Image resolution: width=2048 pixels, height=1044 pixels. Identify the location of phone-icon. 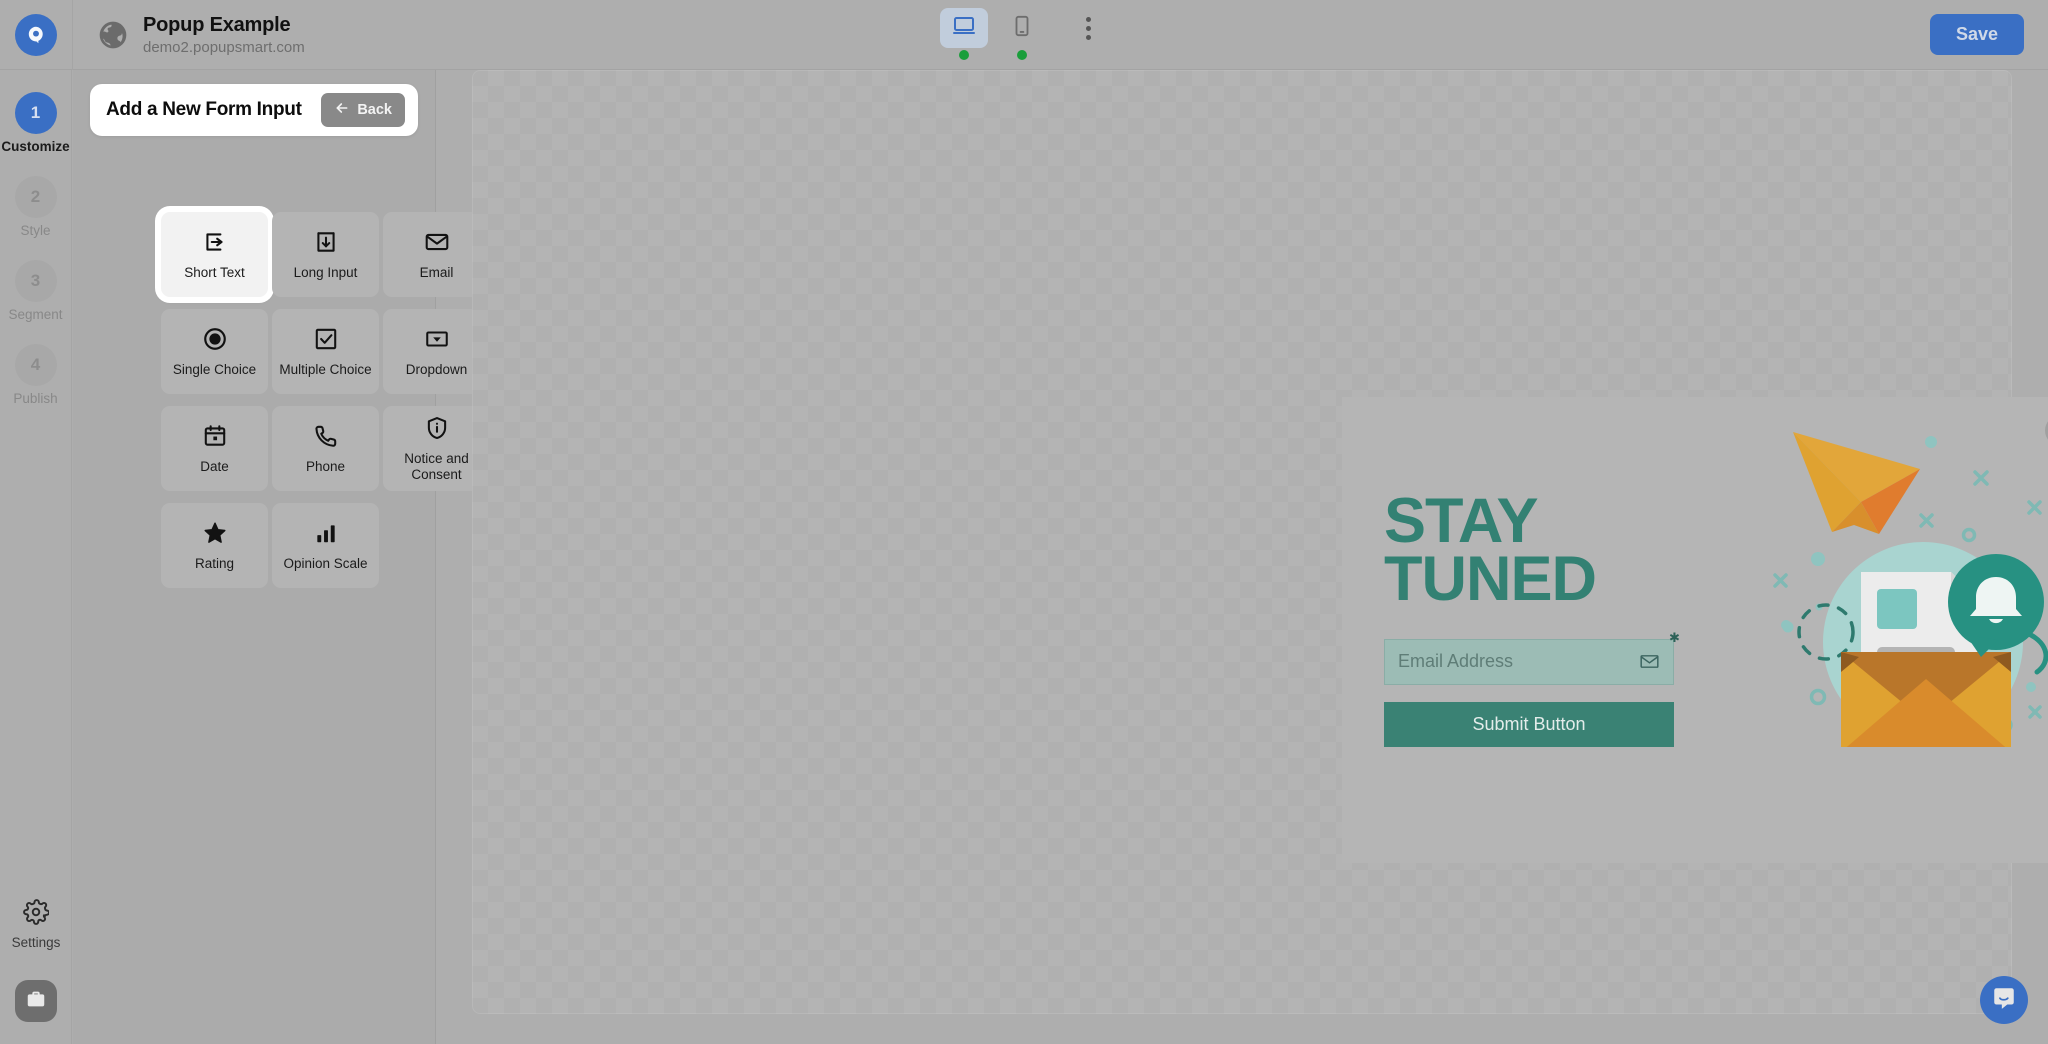
(326, 436).